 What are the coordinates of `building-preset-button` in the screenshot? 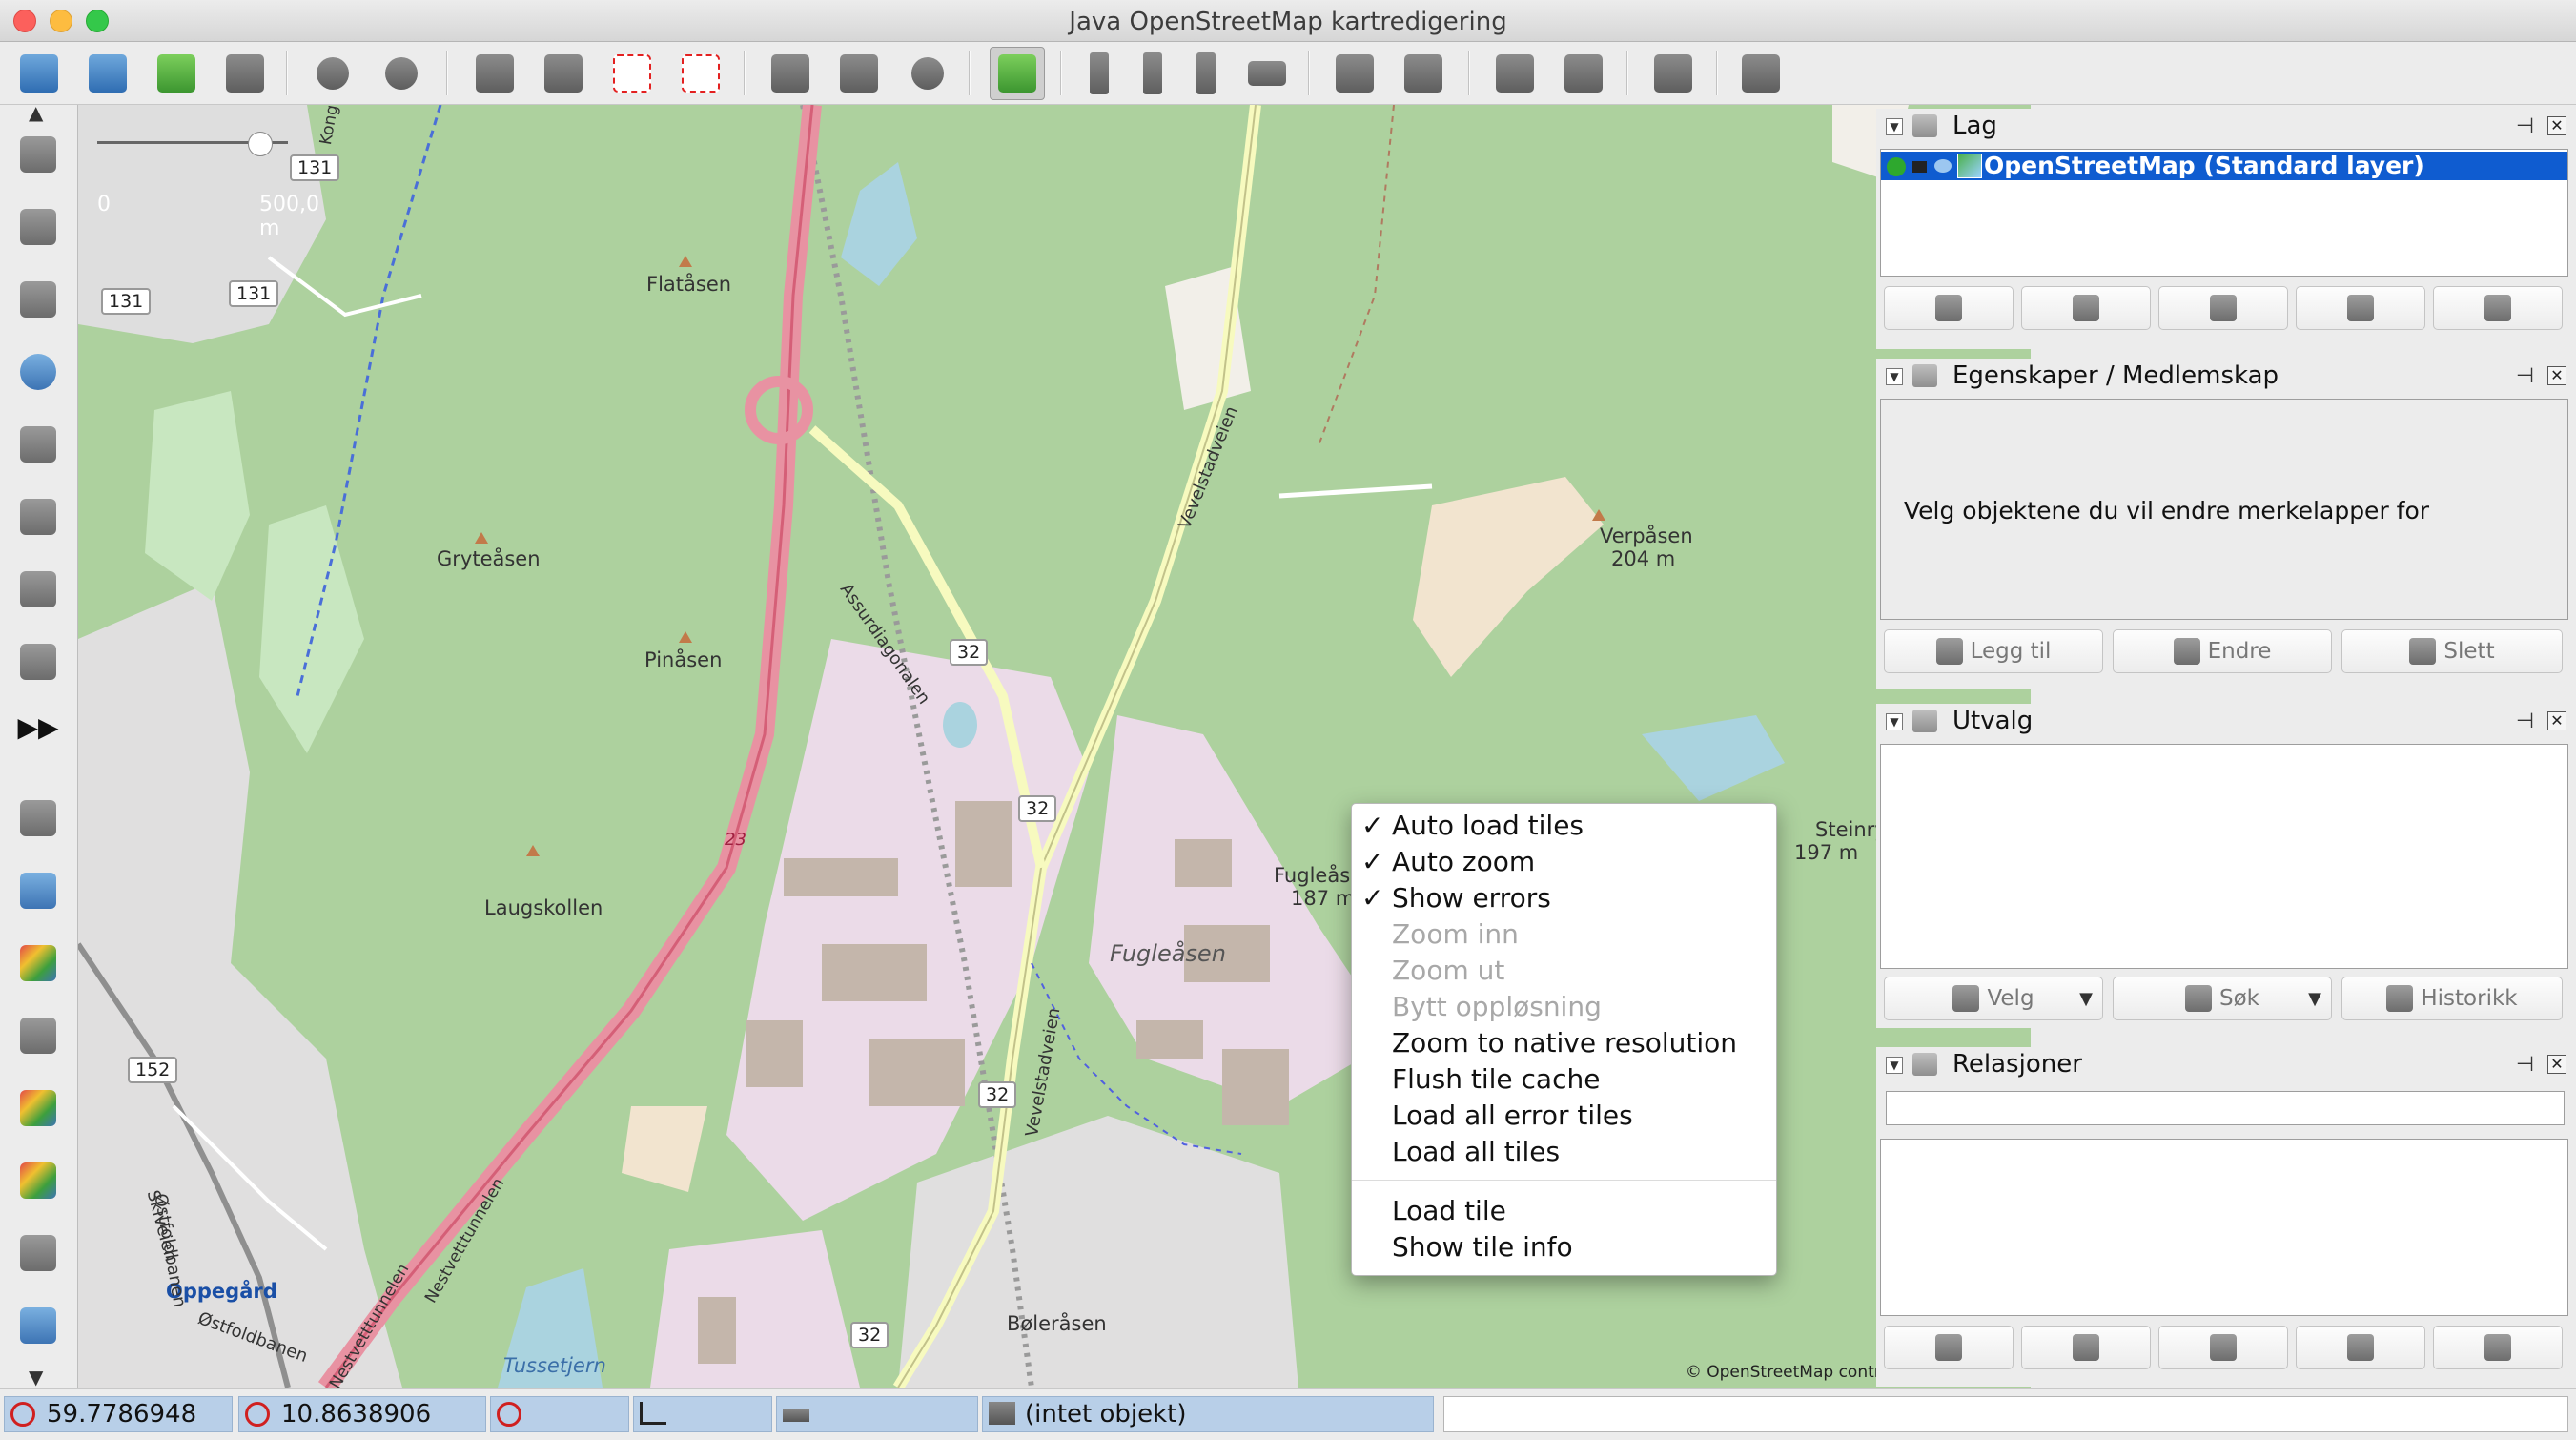 It's located at (1099, 73).